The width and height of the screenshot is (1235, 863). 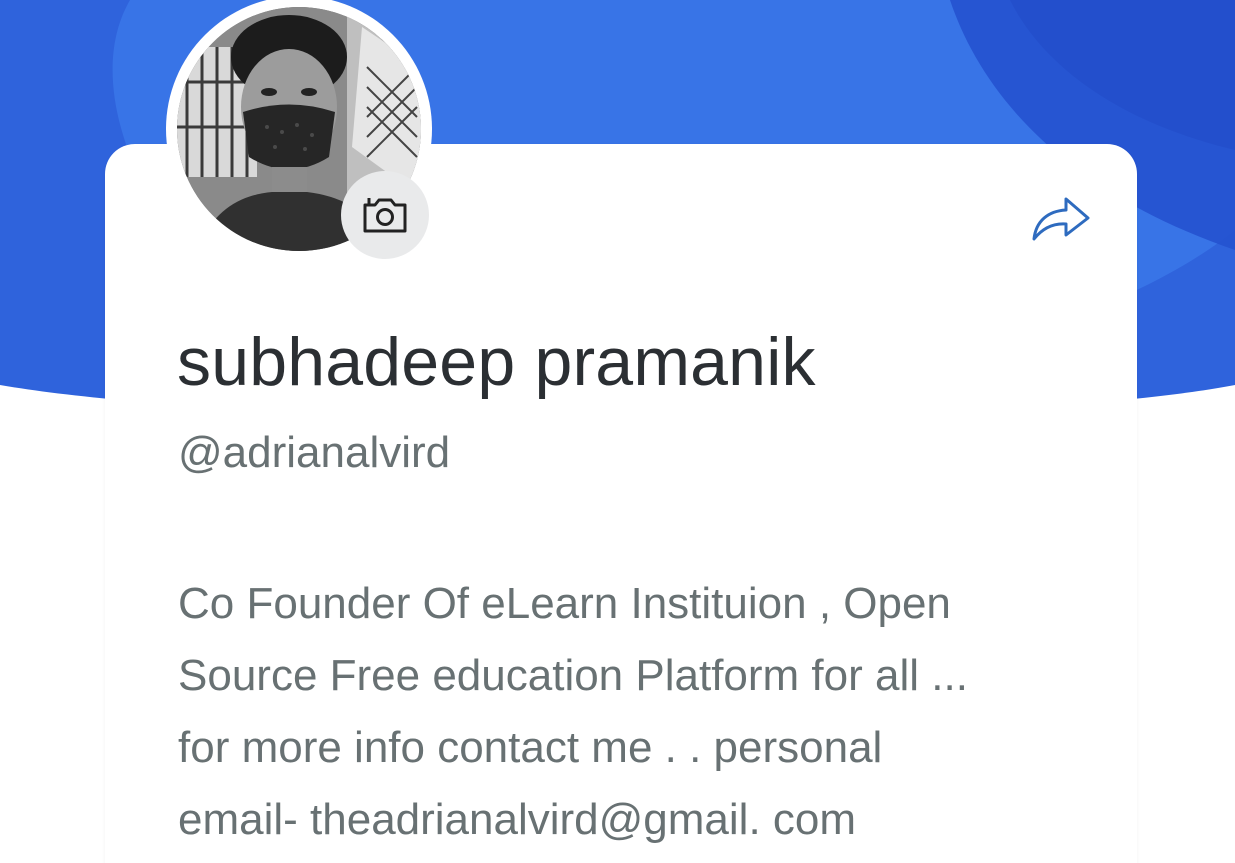 What do you see at coordinates (517, 819) in the screenshot?
I see `bio-line: email- theadrianalvird@gmail. com` at bounding box center [517, 819].